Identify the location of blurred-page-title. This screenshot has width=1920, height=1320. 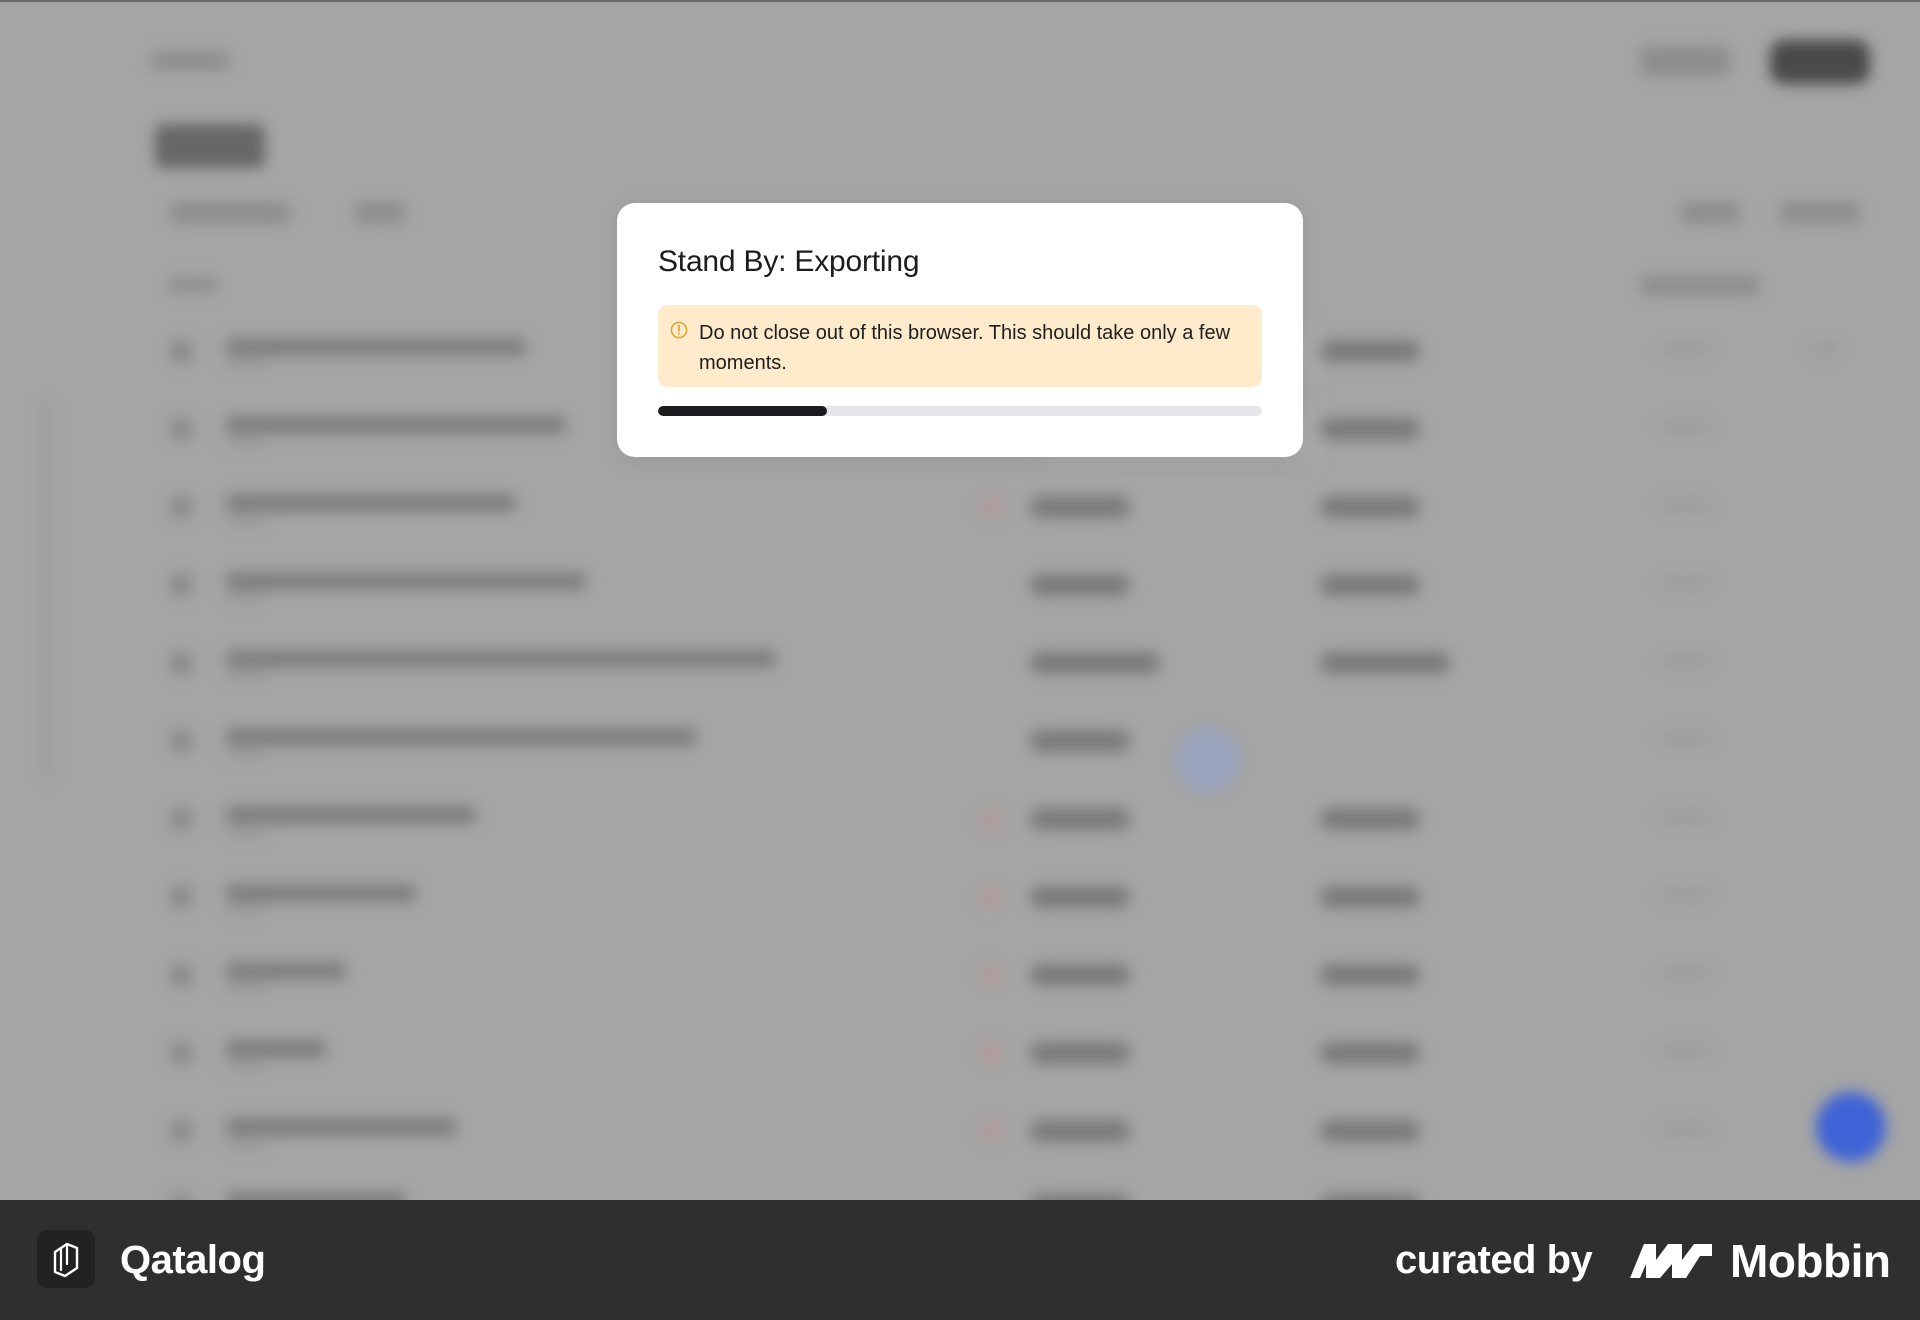
(210, 146).